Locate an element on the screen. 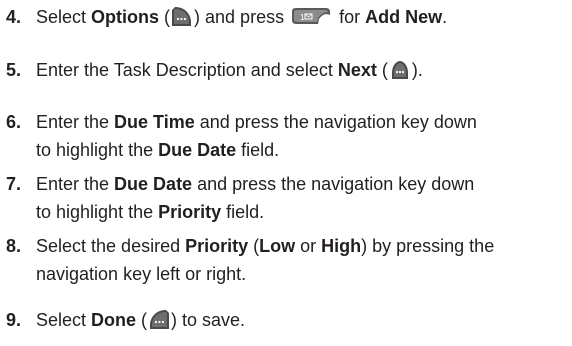 The width and height of the screenshot is (572, 346). softkey-center-icon is located at coordinates (399, 69).